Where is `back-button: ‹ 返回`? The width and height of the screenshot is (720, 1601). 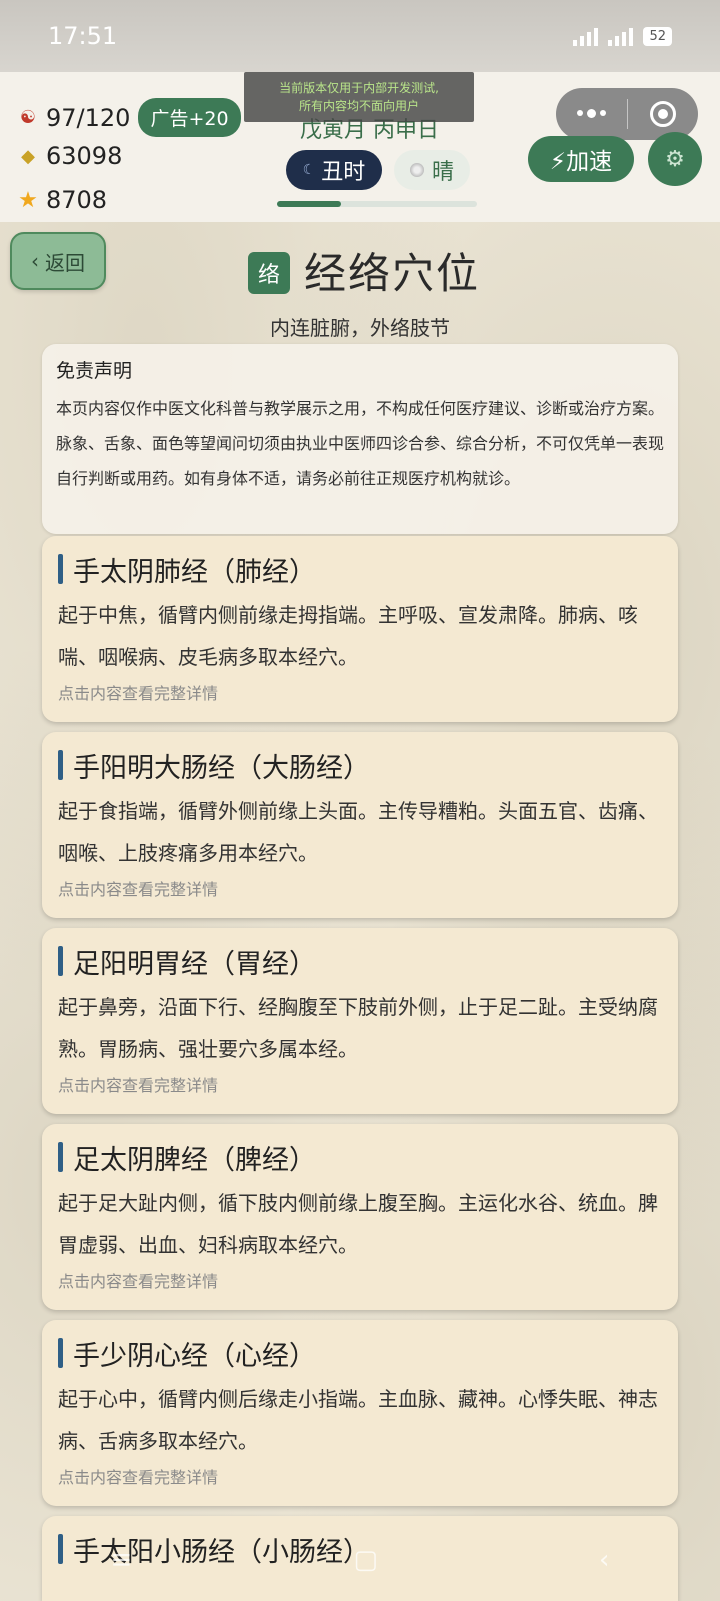
back-button: ‹ 返回 is located at coordinates (58, 261).